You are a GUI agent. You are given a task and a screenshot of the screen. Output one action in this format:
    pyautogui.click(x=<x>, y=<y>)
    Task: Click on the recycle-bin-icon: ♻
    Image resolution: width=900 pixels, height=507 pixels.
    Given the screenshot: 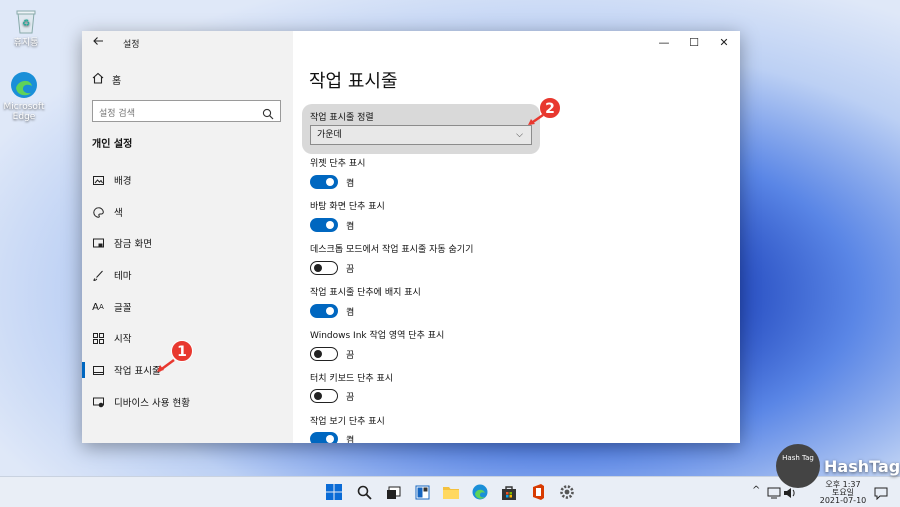 What is the action you would take?
    pyautogui.click(x=26, y=21)
    